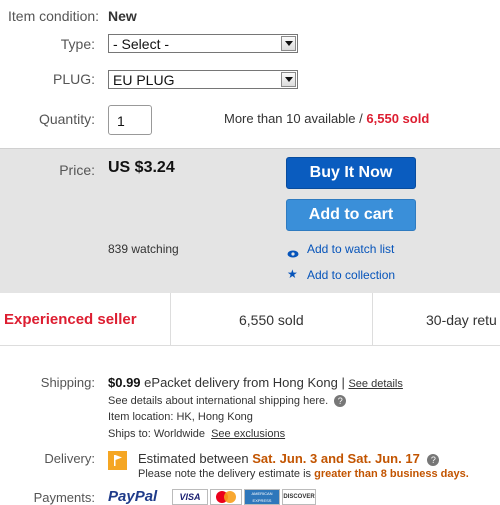 The height and width of the screenshot is (505, 500). What do you see at coordinates (141, 43) in the screenshot?
I see `type-select-value: - Select -` at bounding box center [141, 43].